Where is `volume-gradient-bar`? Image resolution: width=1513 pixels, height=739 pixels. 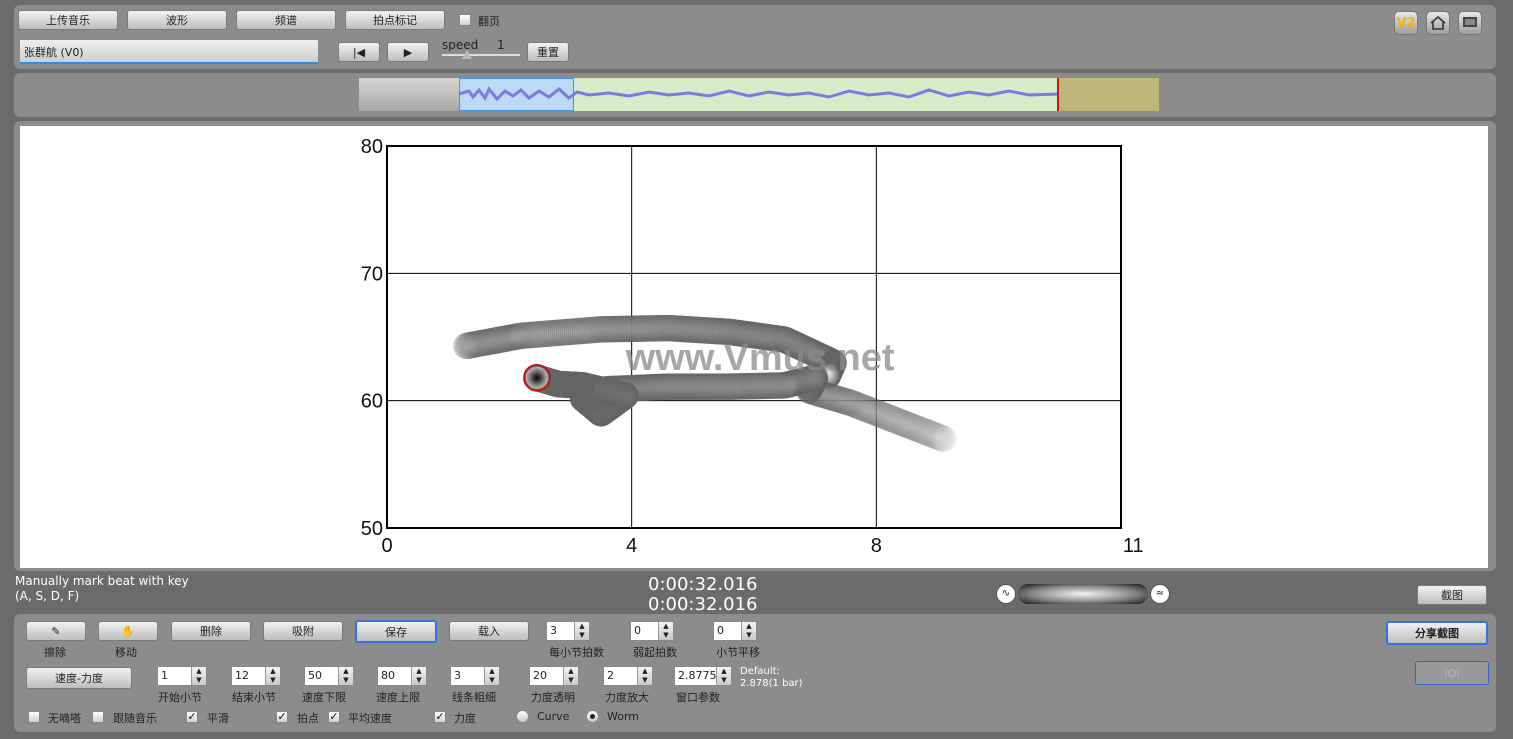 volume-gradient-bar is located at coordinates (1083, 594).